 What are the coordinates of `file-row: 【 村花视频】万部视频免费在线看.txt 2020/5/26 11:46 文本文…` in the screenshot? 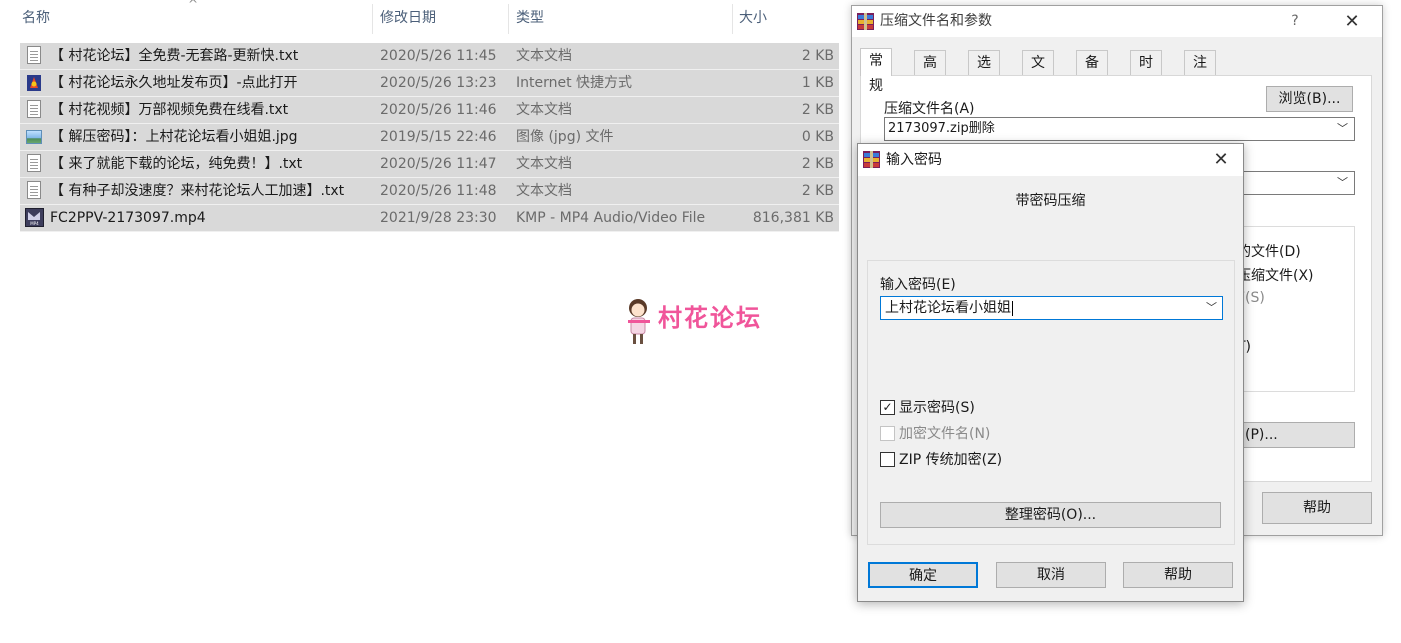 It's located at (429, 110).